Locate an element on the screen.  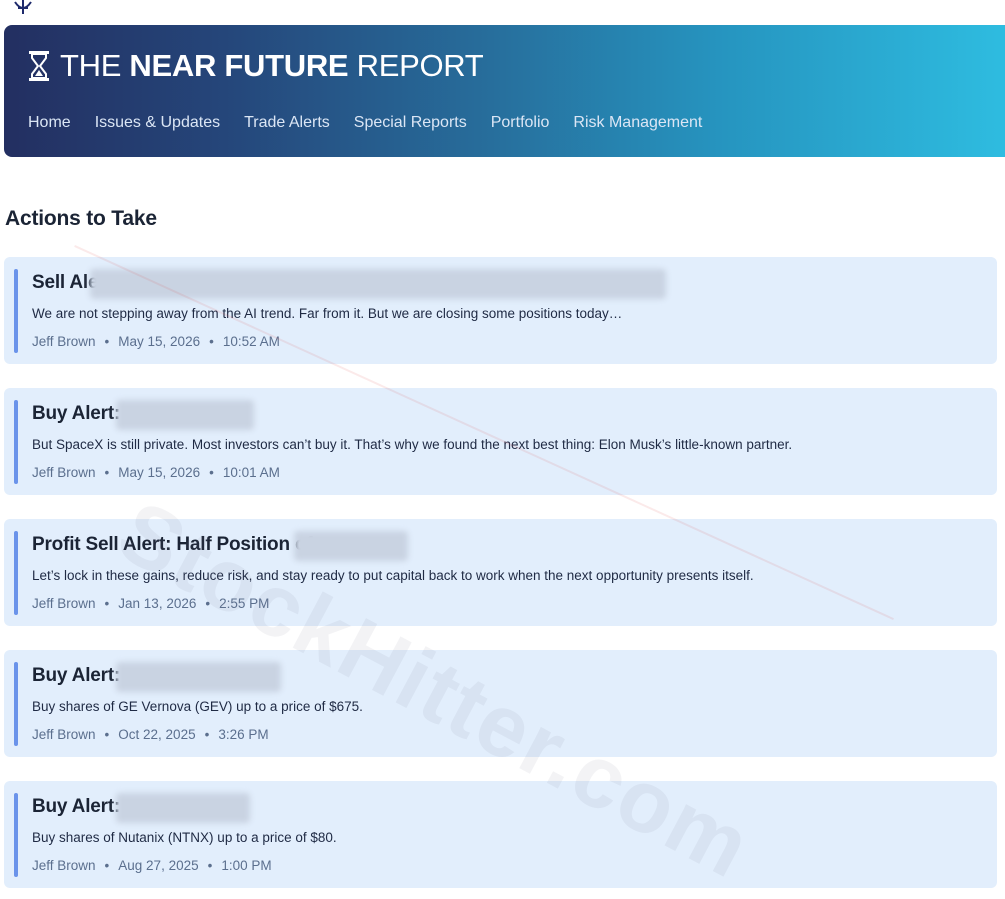
card-title: Profit Sell Alert: Half Position of is located at coordinates (172, 545).